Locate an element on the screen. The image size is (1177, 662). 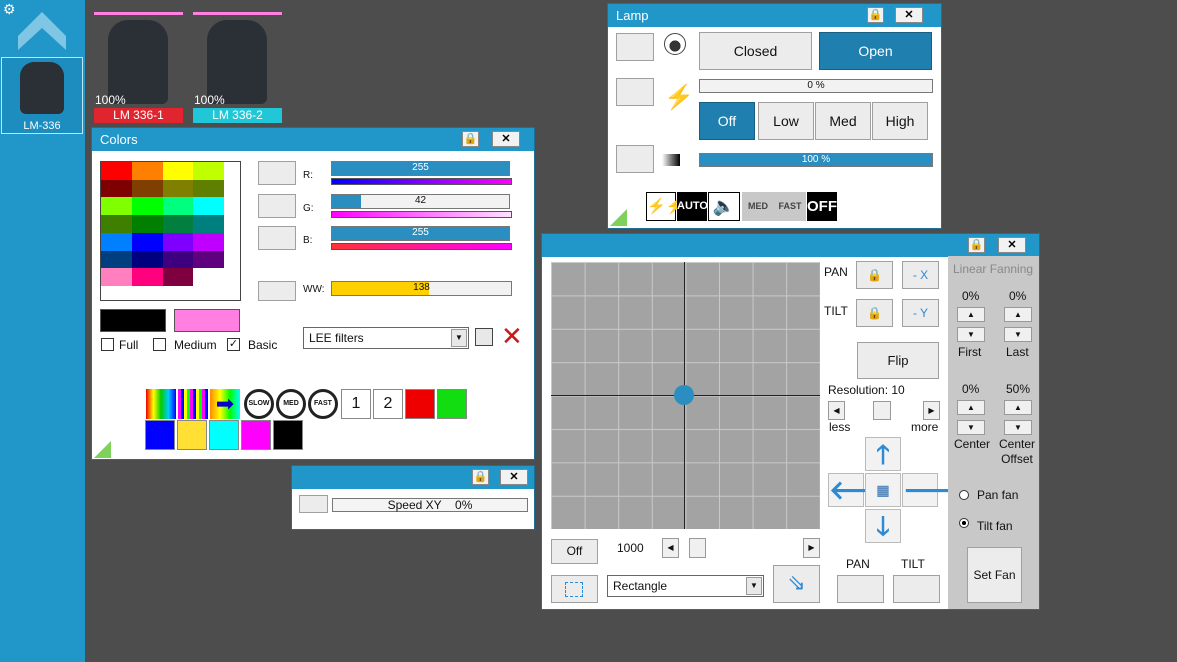
closed-button: Closed is located at coordinates (755, 51).